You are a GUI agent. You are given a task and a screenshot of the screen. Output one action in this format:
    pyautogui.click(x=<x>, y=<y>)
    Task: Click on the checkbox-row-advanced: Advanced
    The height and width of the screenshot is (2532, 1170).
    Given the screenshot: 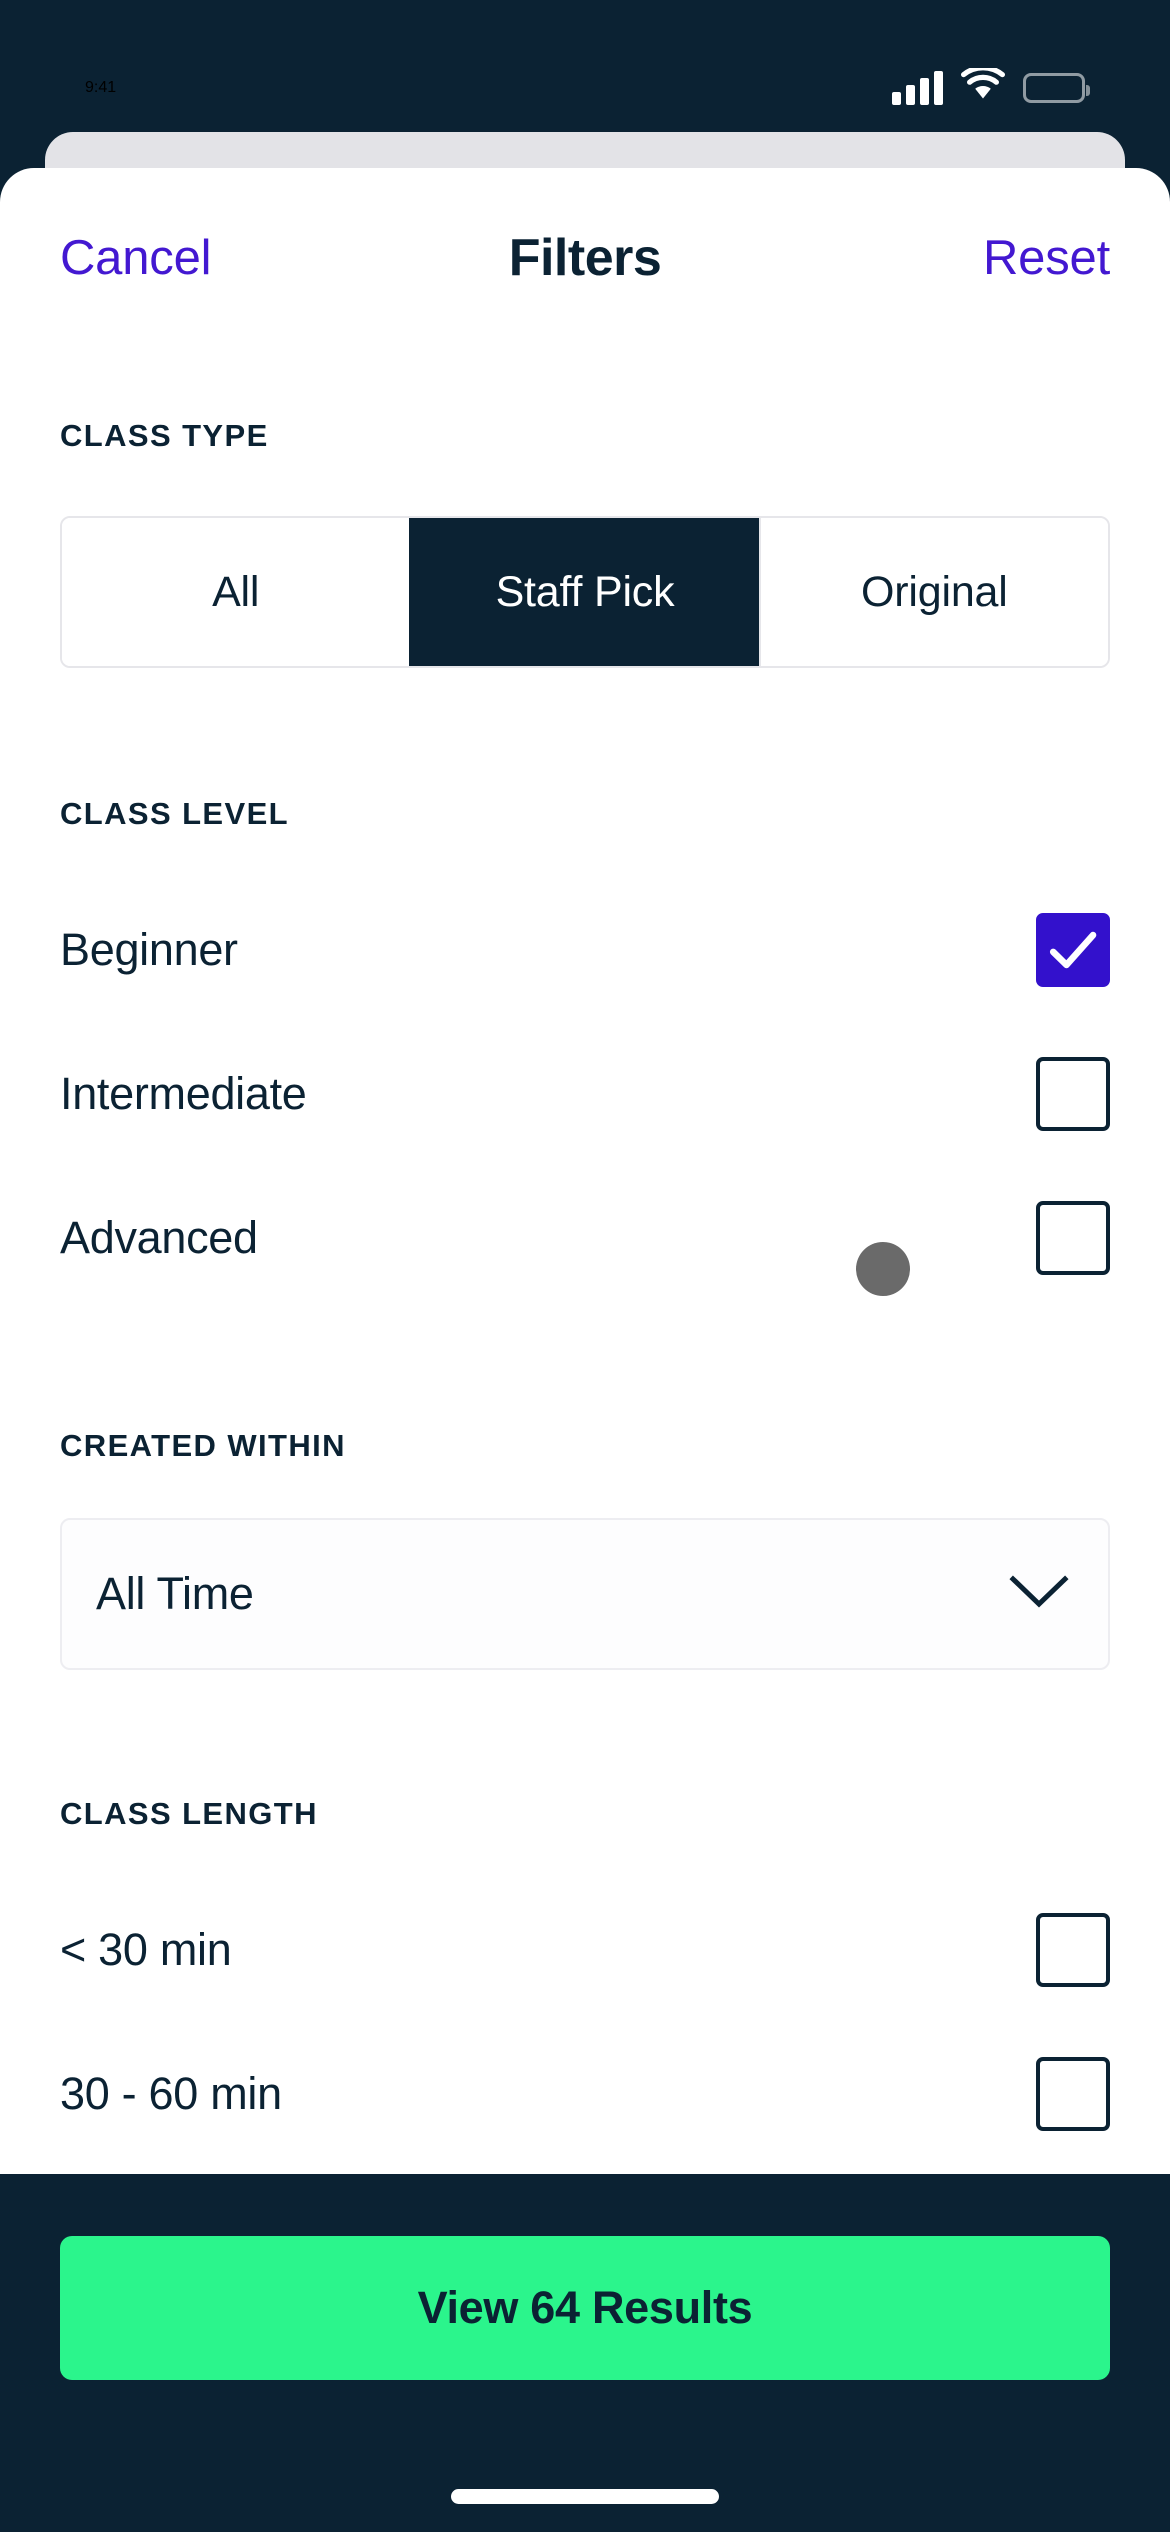 What is the action you would take?
    pyautogui.click(x=585, y=1238)
    